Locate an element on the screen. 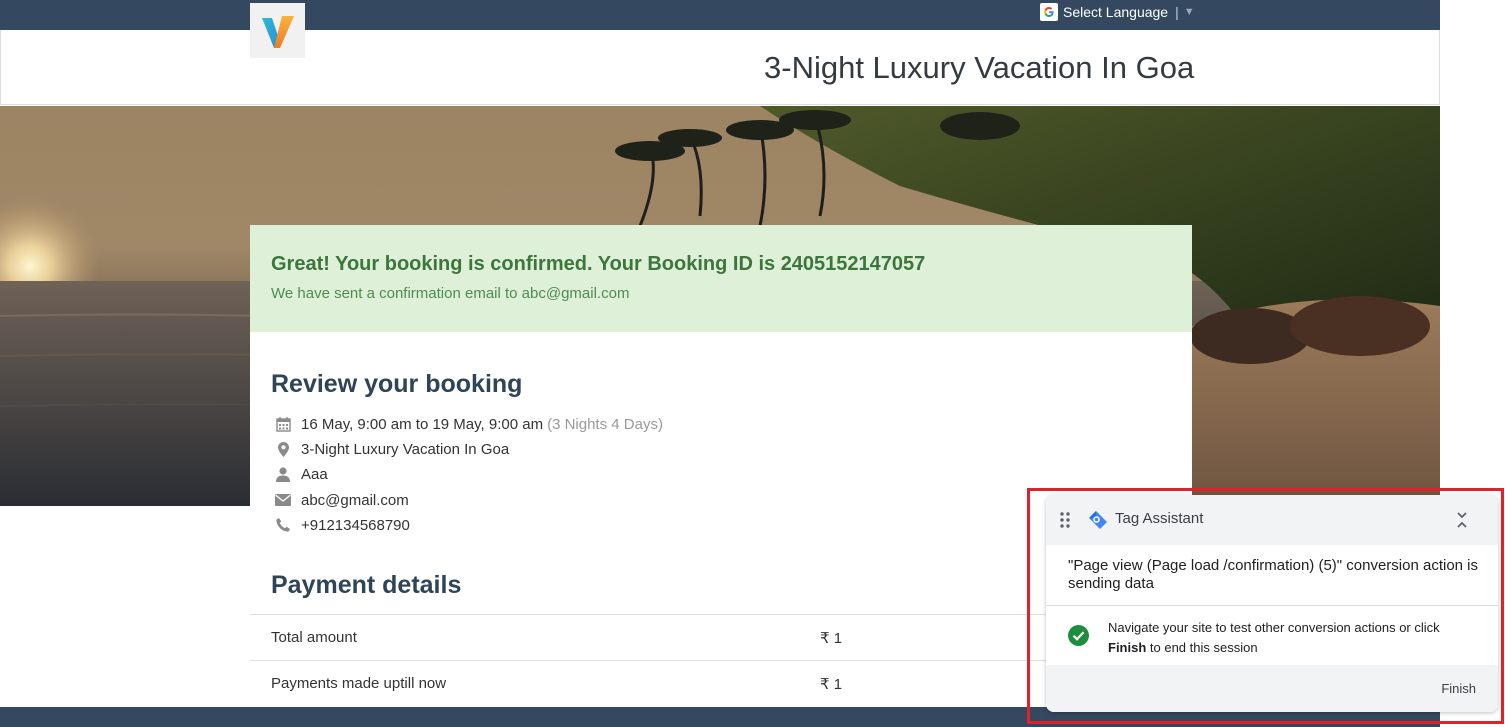 This screenshot has width=1505, height=727. booking-phone: +912134568790 is located at coordinates (355, 525).